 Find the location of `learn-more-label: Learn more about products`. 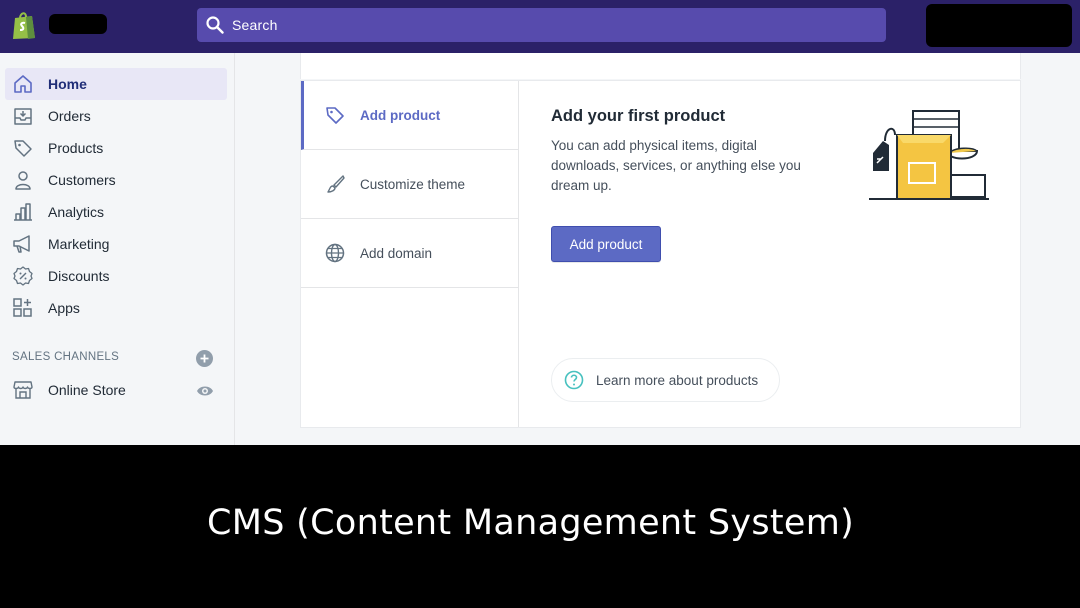

learn-more-label: Learn more about products is located at coordinates (677, 380).